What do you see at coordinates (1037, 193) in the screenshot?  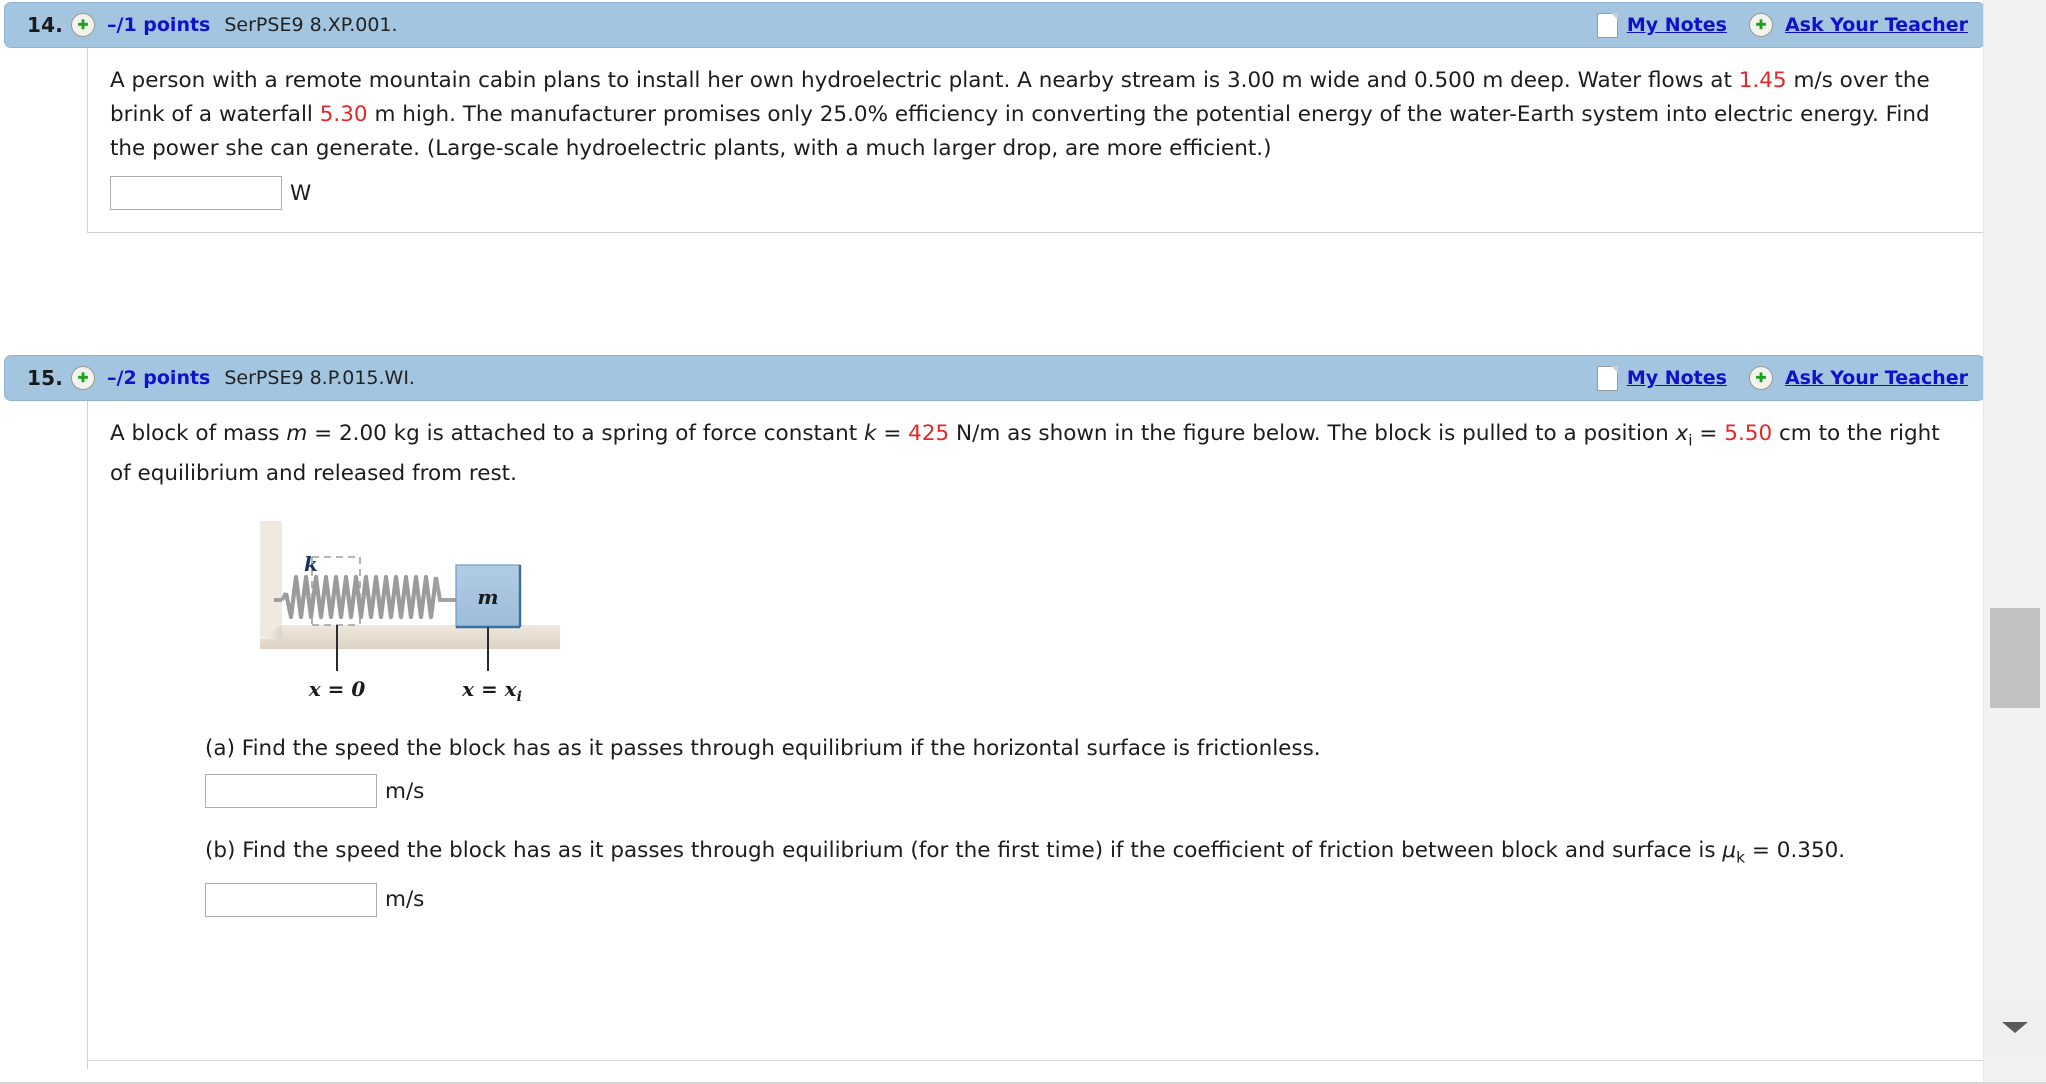 I see `problem-14-answer-row: W` at bounding box center [1037, 193].